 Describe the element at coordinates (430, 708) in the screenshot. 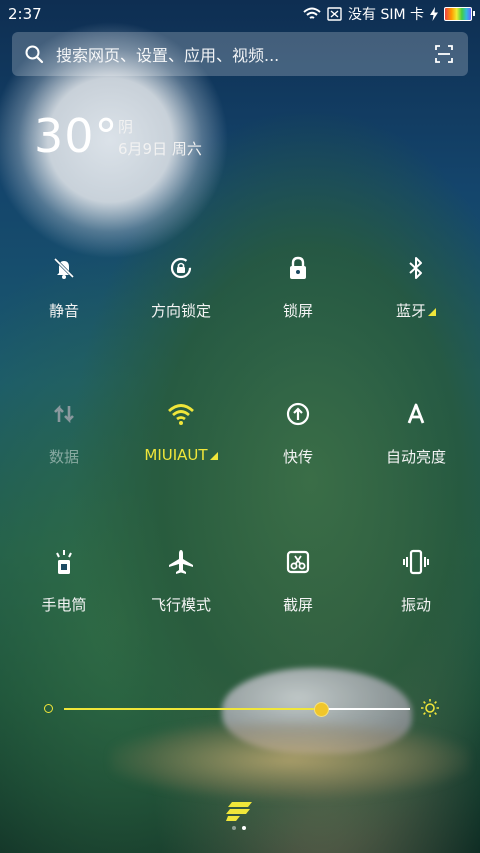

I see `brightness-high-icon` at that location.